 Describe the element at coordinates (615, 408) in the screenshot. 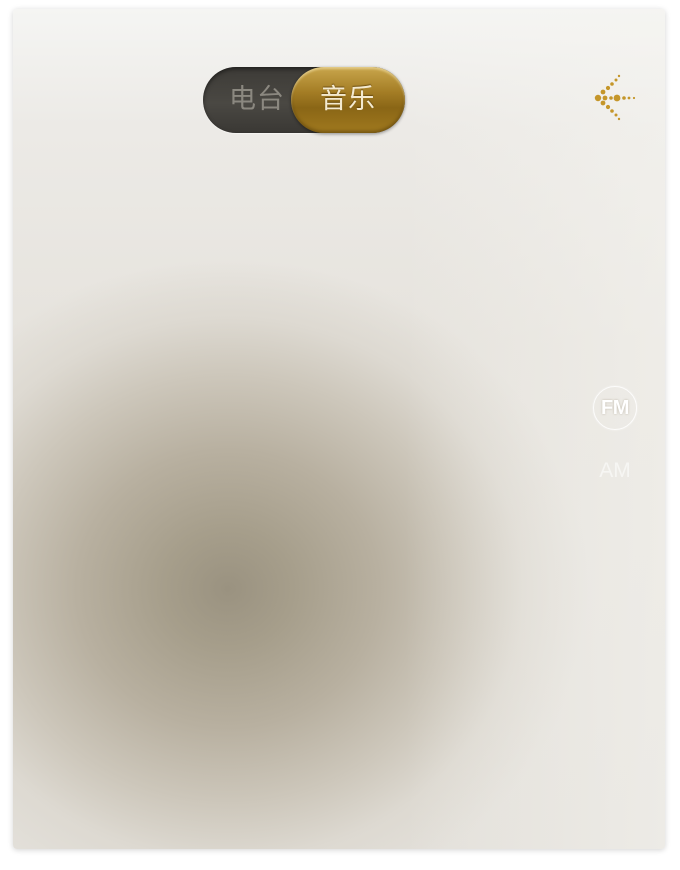

I see `band-fm-button: FM` at that location.